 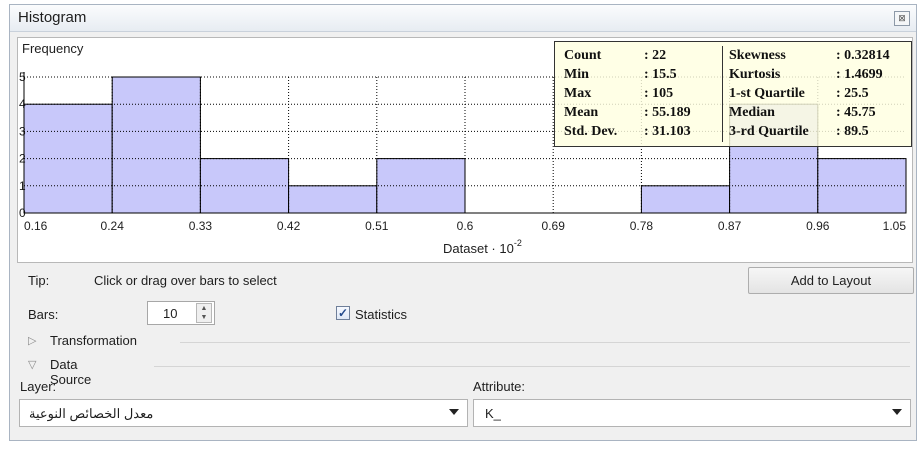 What do you see at coordinates (36, 226) in the screenshot?
I see `x-tick-label: 0.16` at bounding box center [36, 226].